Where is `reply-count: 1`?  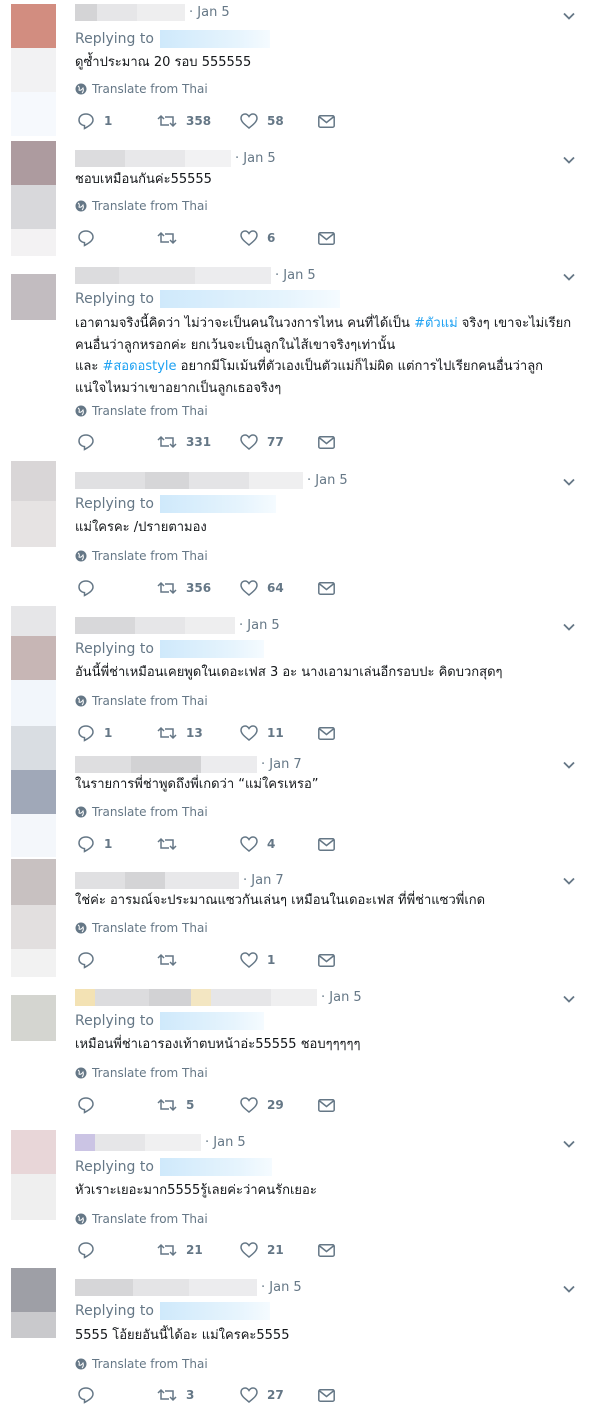
reply-count: 1 is located at coordinates (108, 733).